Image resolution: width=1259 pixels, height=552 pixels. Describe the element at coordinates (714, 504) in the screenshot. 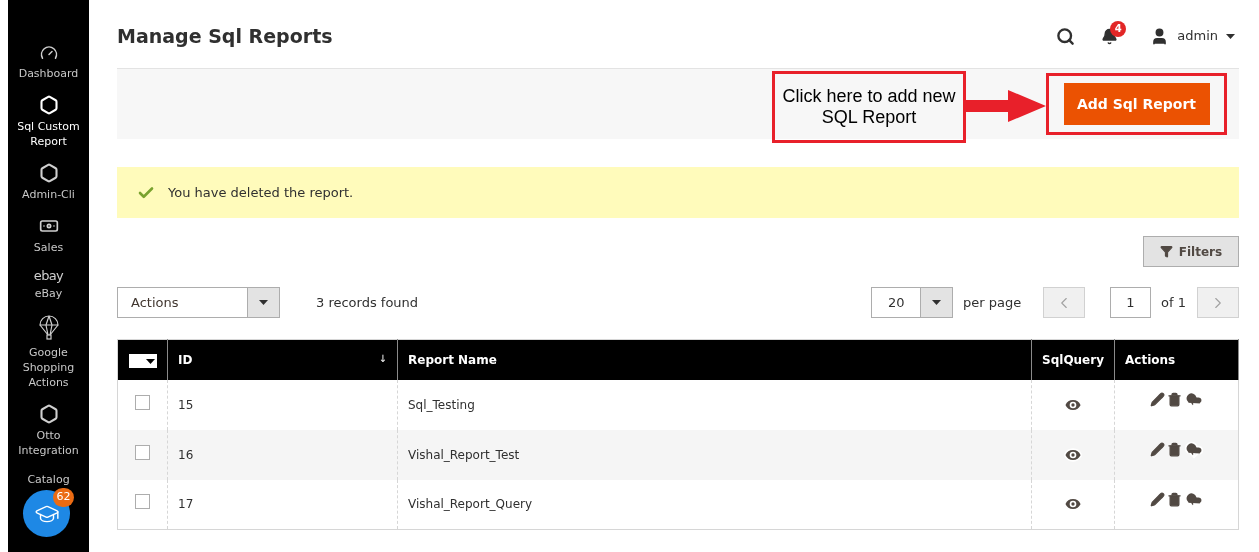

I see `table-cell: Vishal_Report_Query` at that location.